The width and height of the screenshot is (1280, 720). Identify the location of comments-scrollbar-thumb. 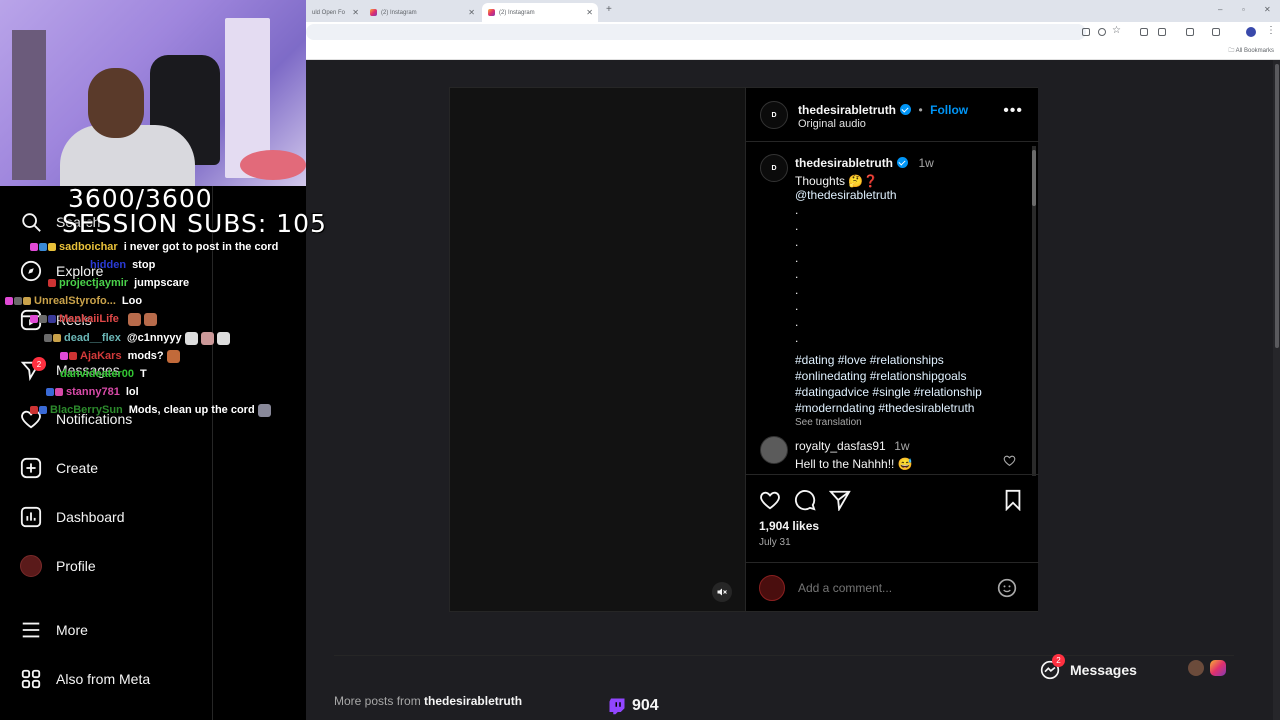
(1034, 178).